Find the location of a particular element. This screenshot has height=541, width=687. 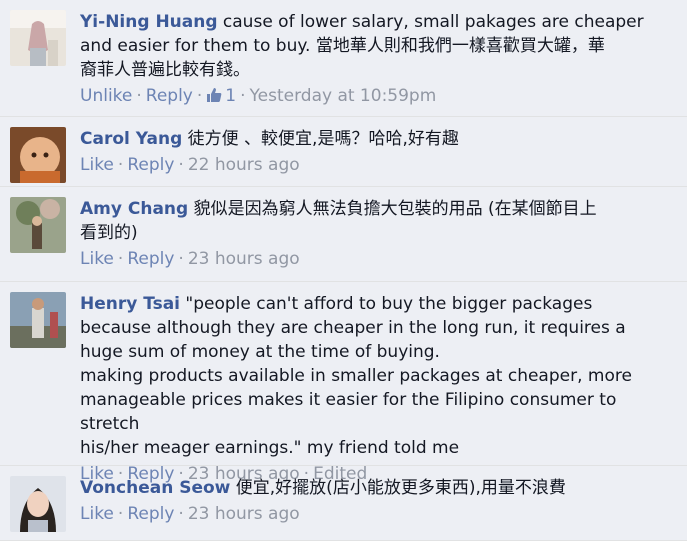

like-count: 1 is located at coordinates (230, 96).